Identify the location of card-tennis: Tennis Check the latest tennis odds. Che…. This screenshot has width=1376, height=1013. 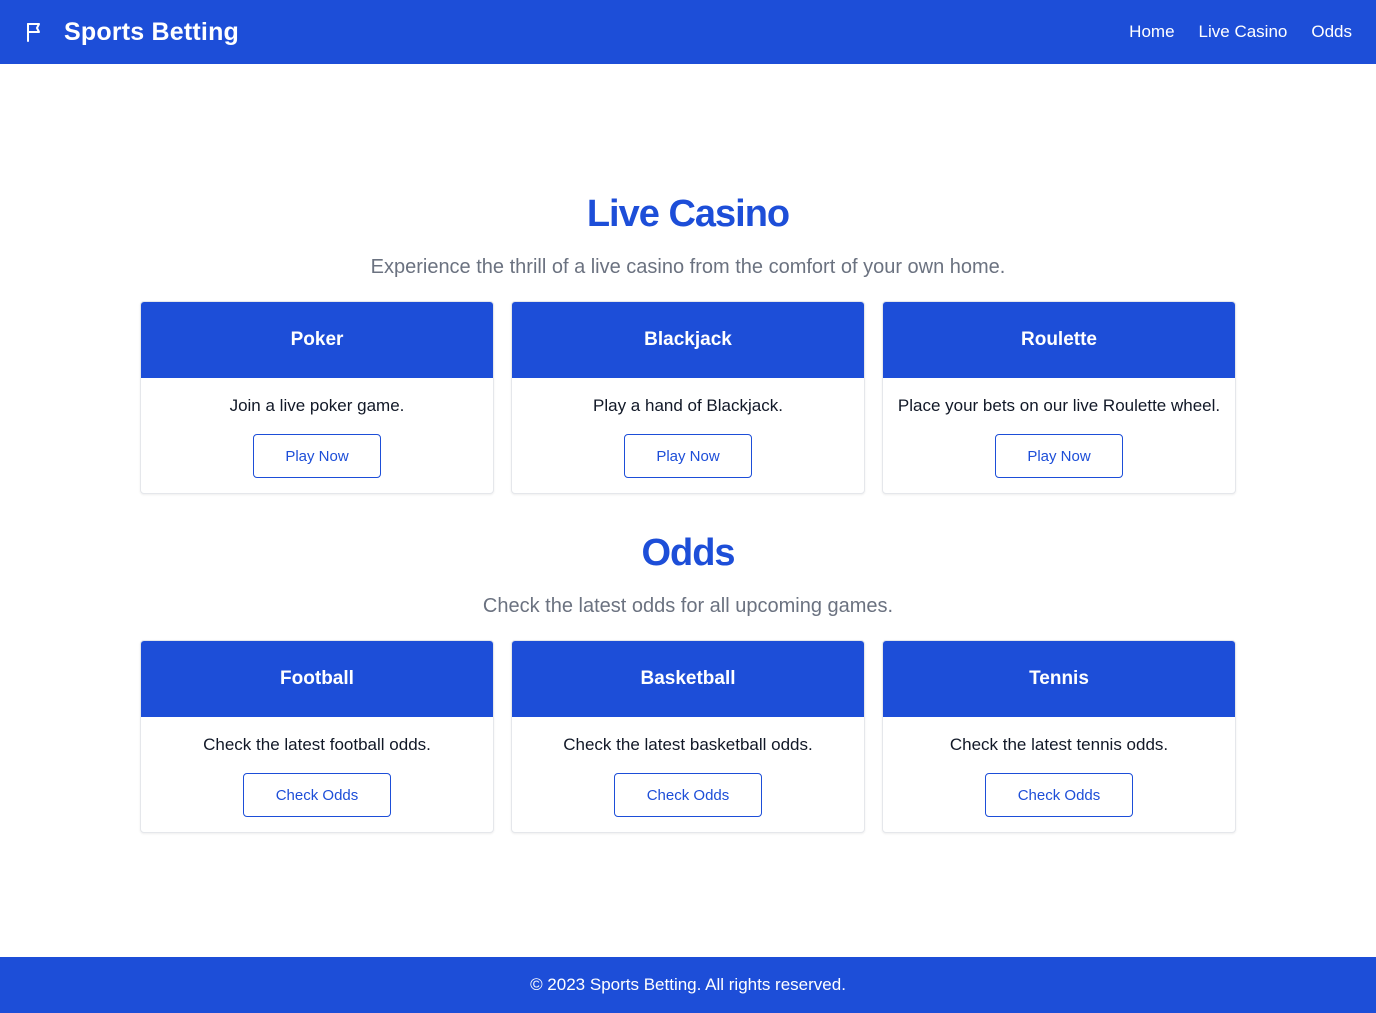
(1059, 736).